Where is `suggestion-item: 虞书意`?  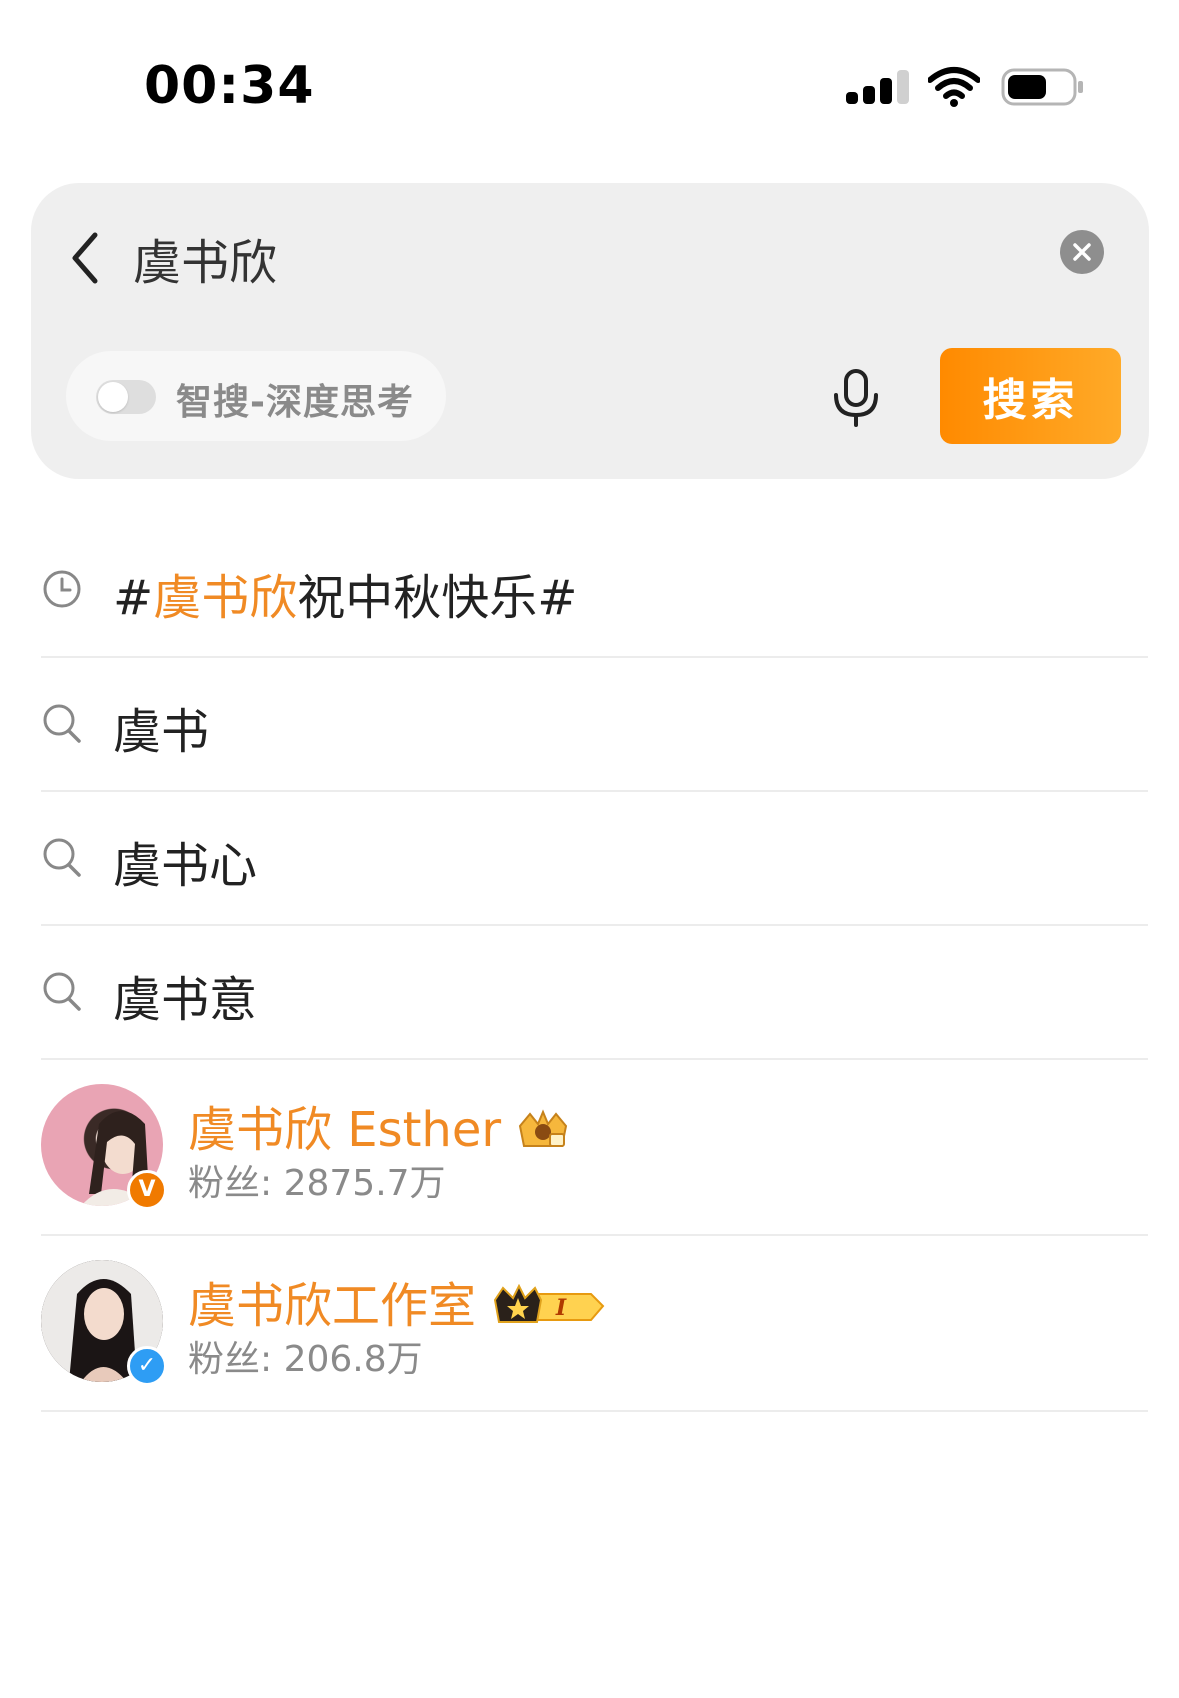 suggestion-item: 虞书意 is located at coordinates (594, 992).